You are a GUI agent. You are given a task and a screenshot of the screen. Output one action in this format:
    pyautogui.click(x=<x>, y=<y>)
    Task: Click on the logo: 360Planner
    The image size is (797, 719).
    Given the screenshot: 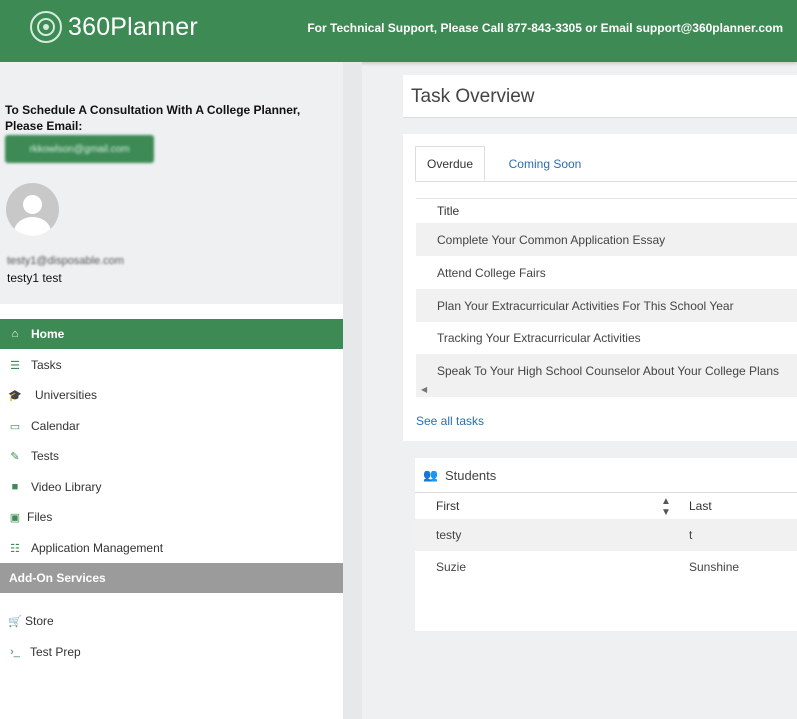 What is the action you would take?
    pyautogui.click(x=114, y=27)
    